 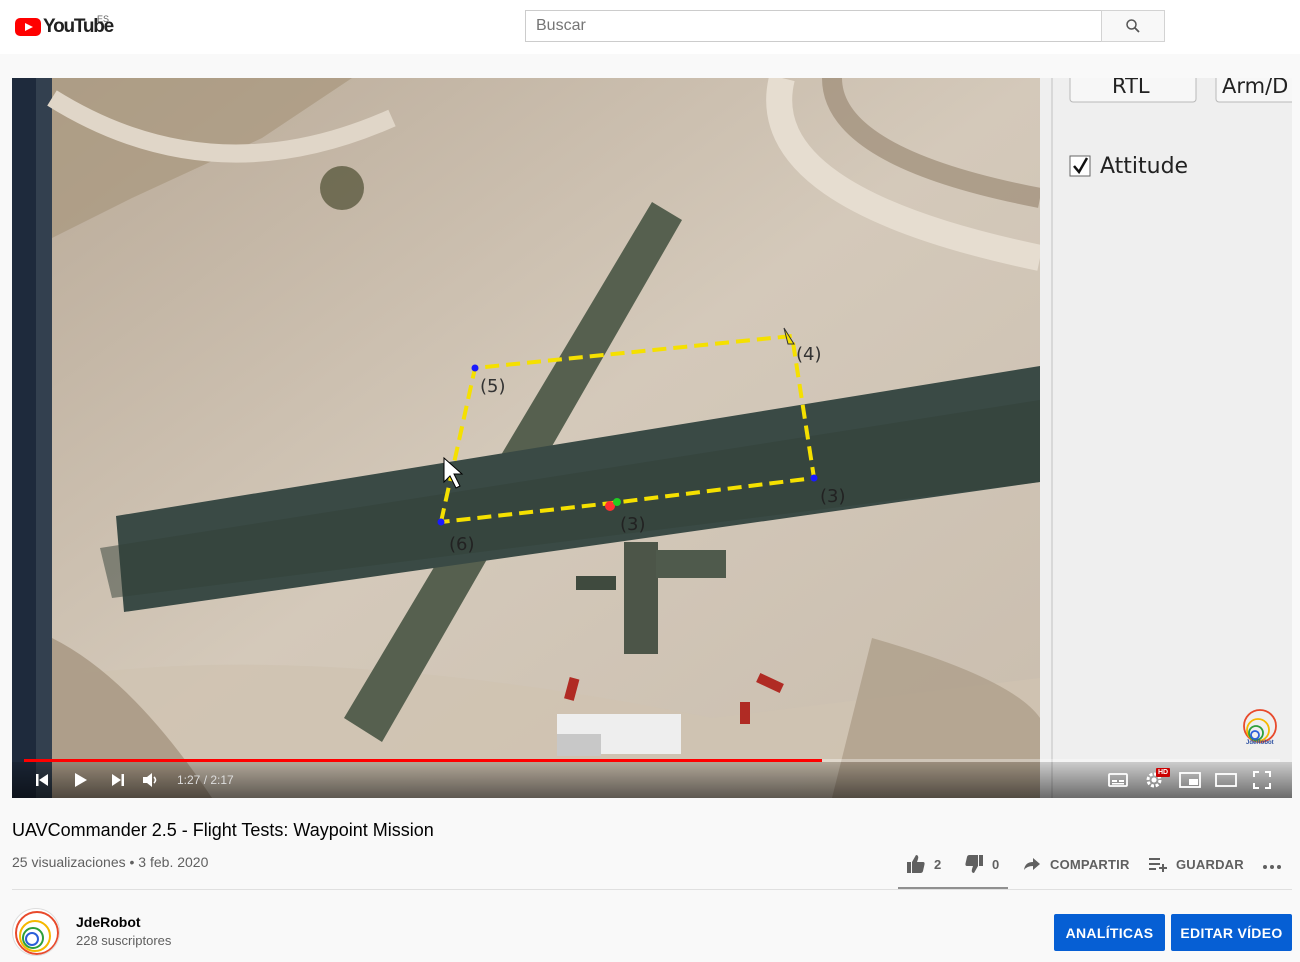 What do you see at coordinates (1210, 864) in the screenshot?
I see `save-label: GUARDAR` at bounding box center [1210, 864].